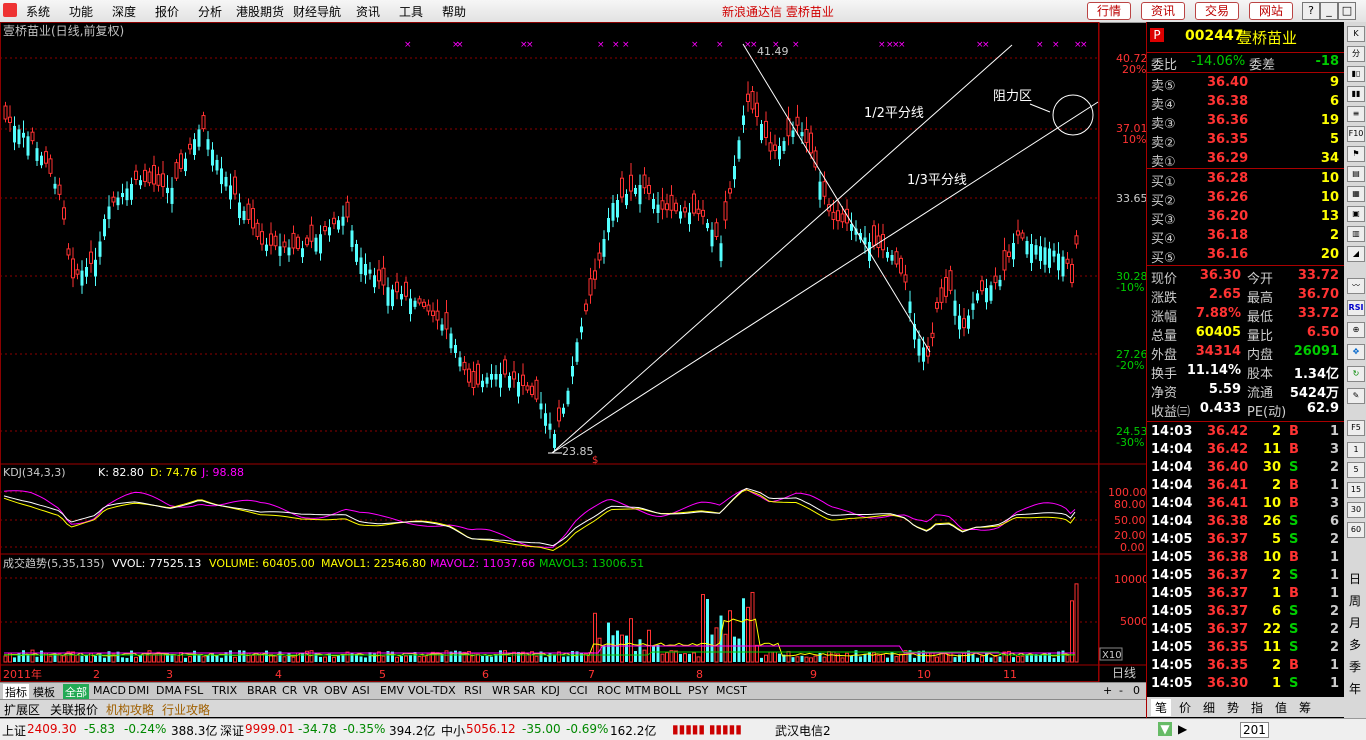  What do you see at coordinates (1355, 688) in the screenshot?
I see `period-year-button: 年` at bounding box center [1355, 688].